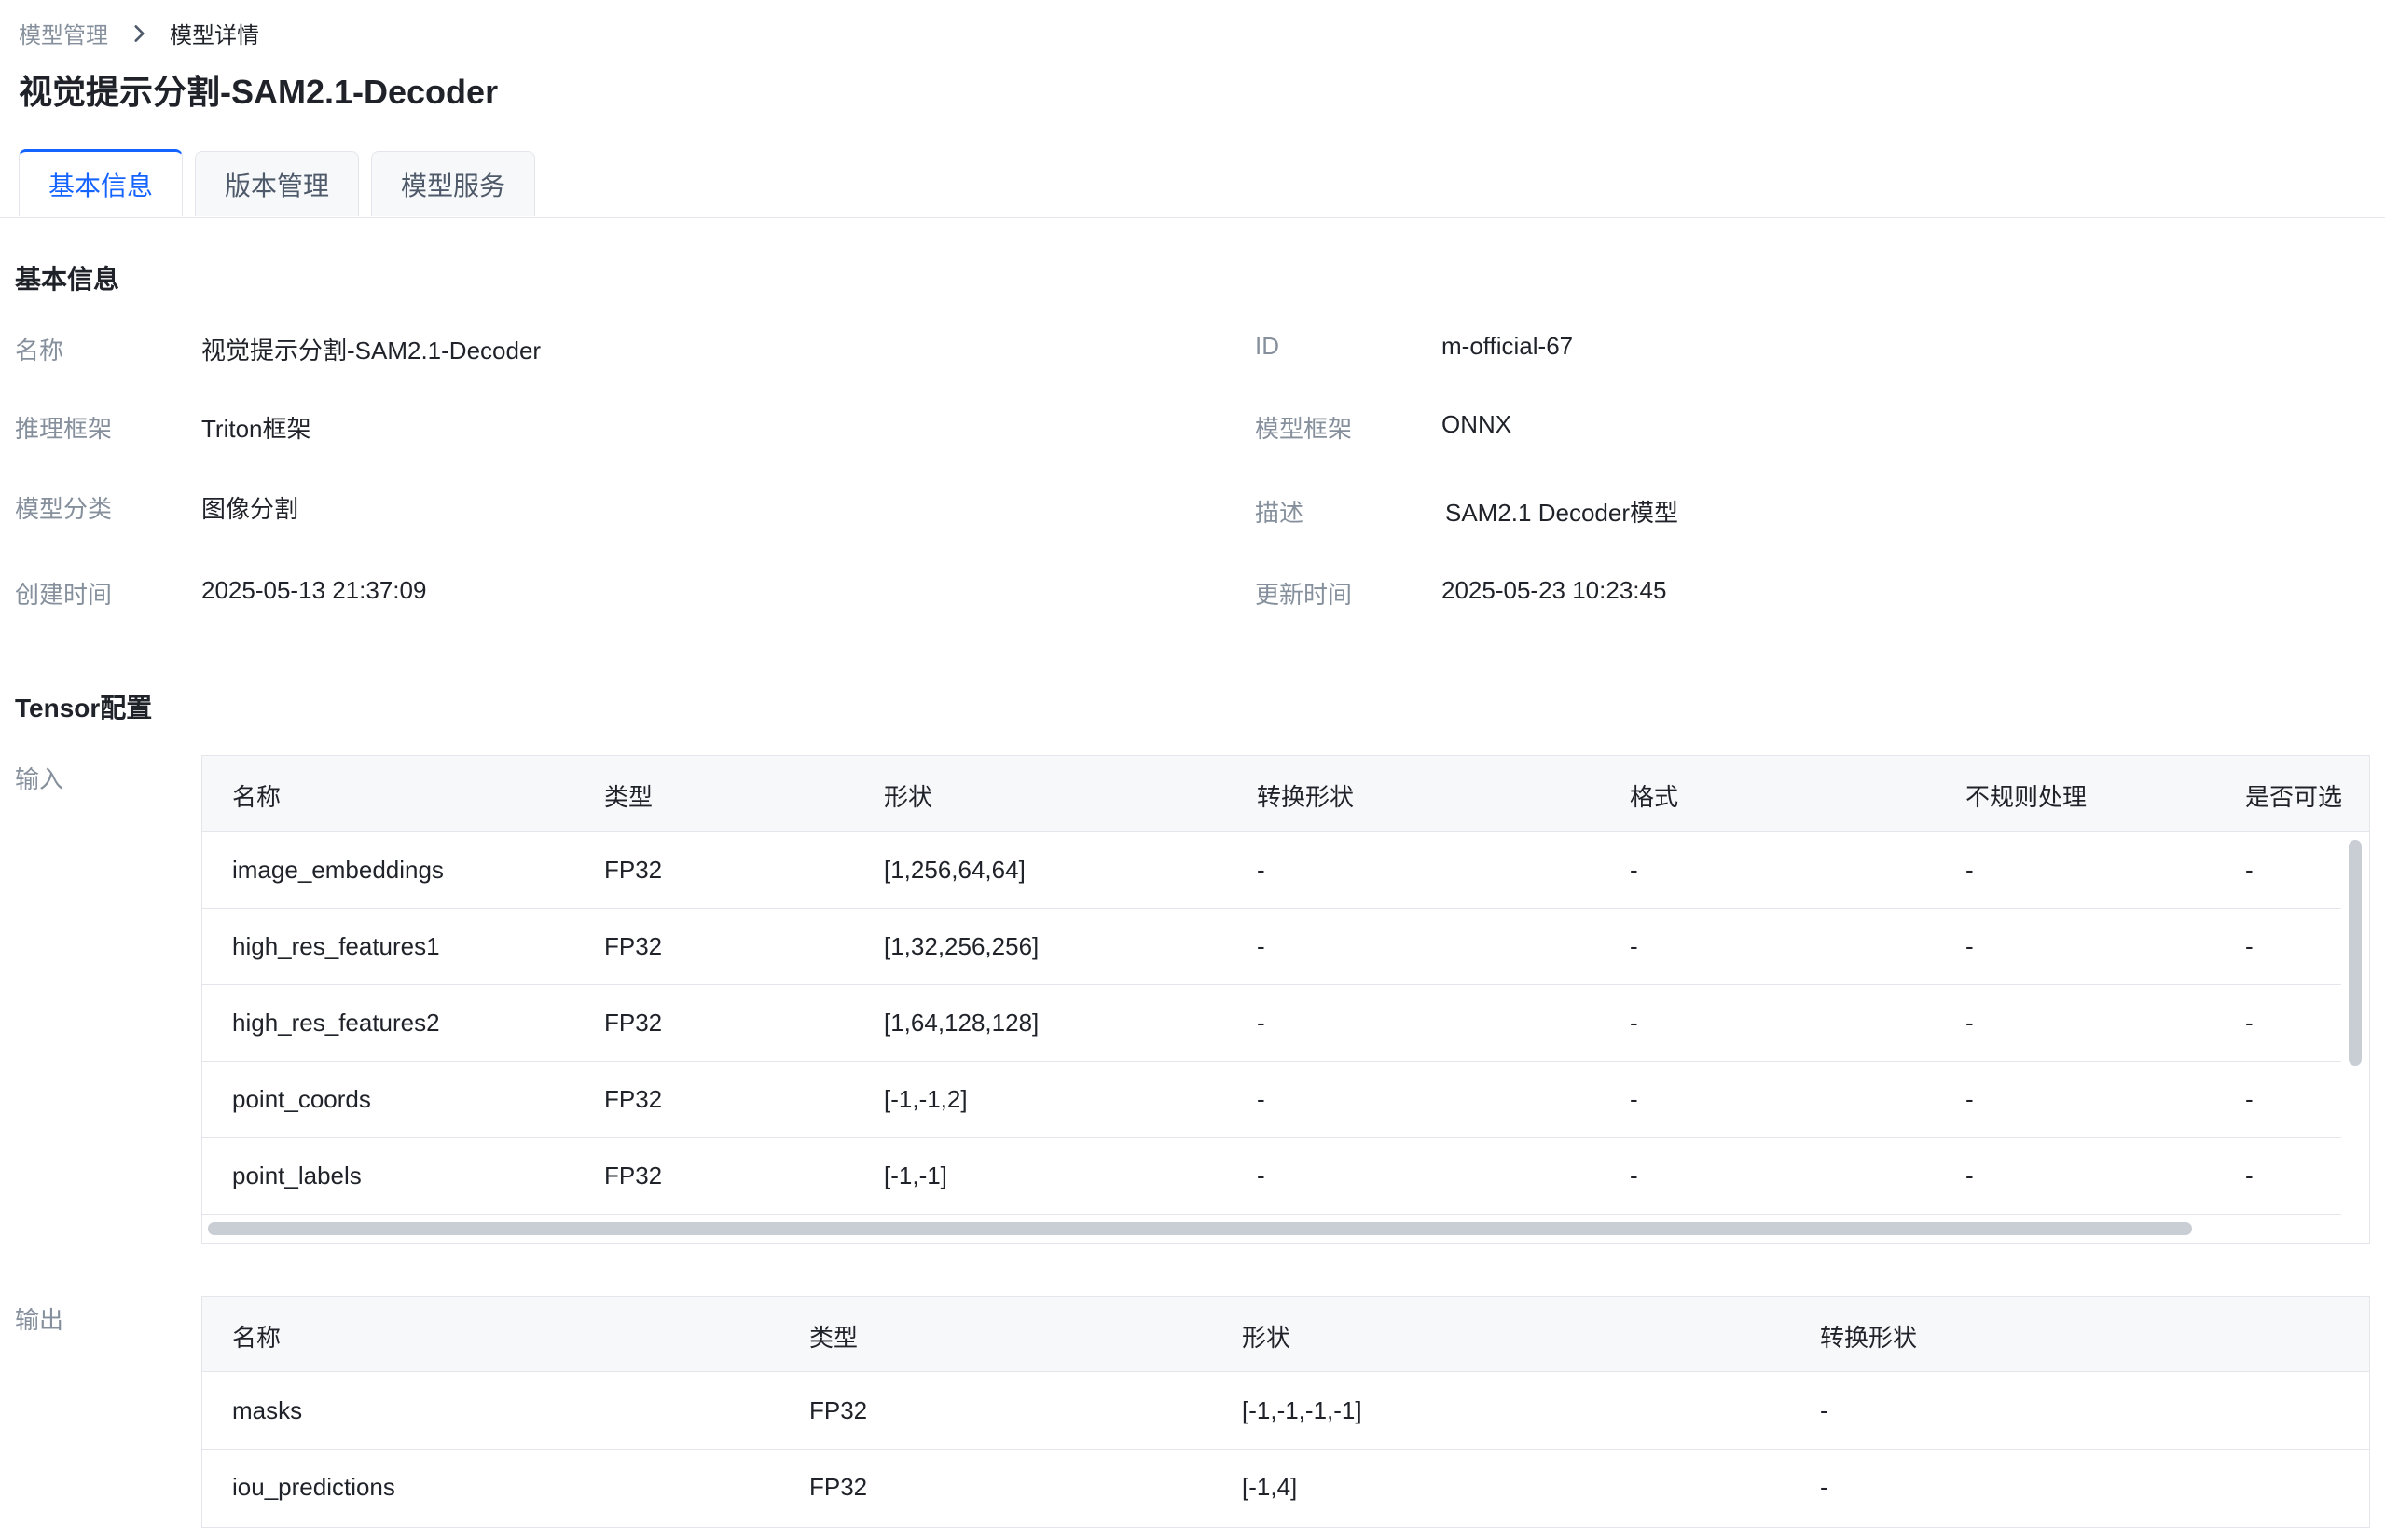 The height and width of the screenshot is (1540, 2385). Describe the element at coordinates (2294, 797) in the screenshot. I see `input-col-optional: 是否可选` at that location.